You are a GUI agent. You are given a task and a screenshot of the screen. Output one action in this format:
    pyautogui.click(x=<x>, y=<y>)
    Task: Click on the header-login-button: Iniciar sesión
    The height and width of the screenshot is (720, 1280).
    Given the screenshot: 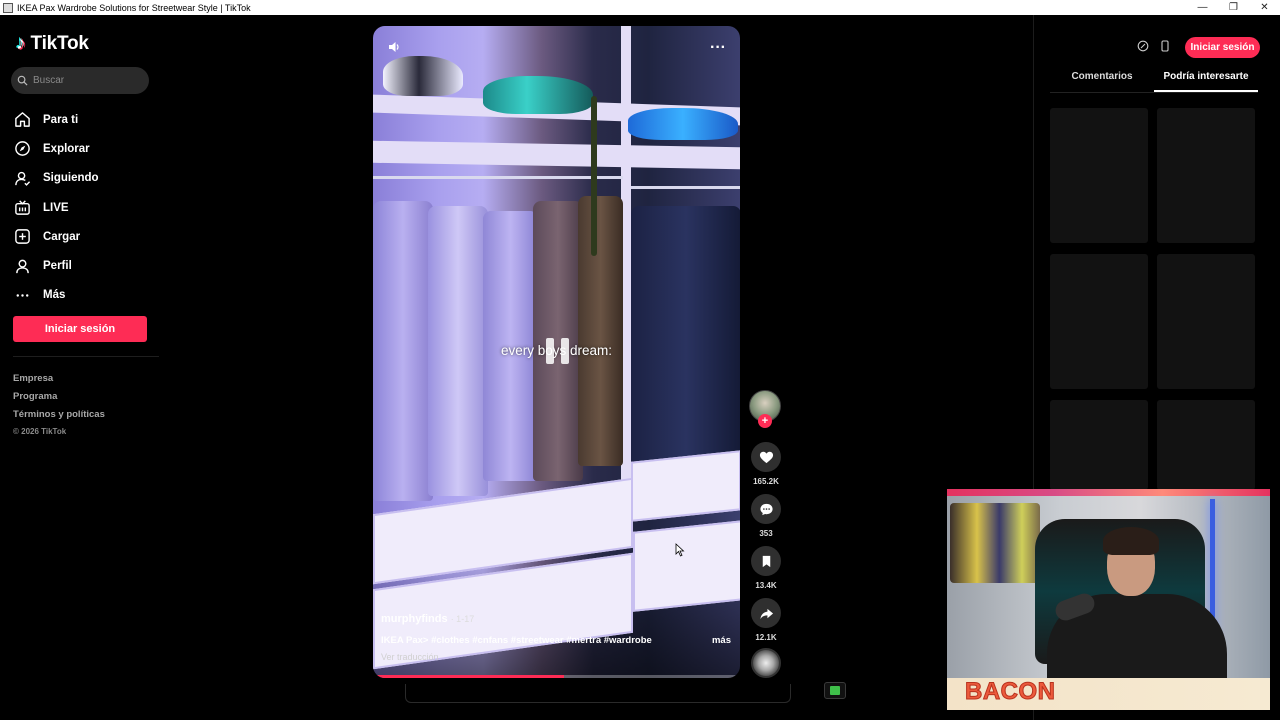 What is the action you would take?
    pyautogui.click(x=1222, y=47)
    